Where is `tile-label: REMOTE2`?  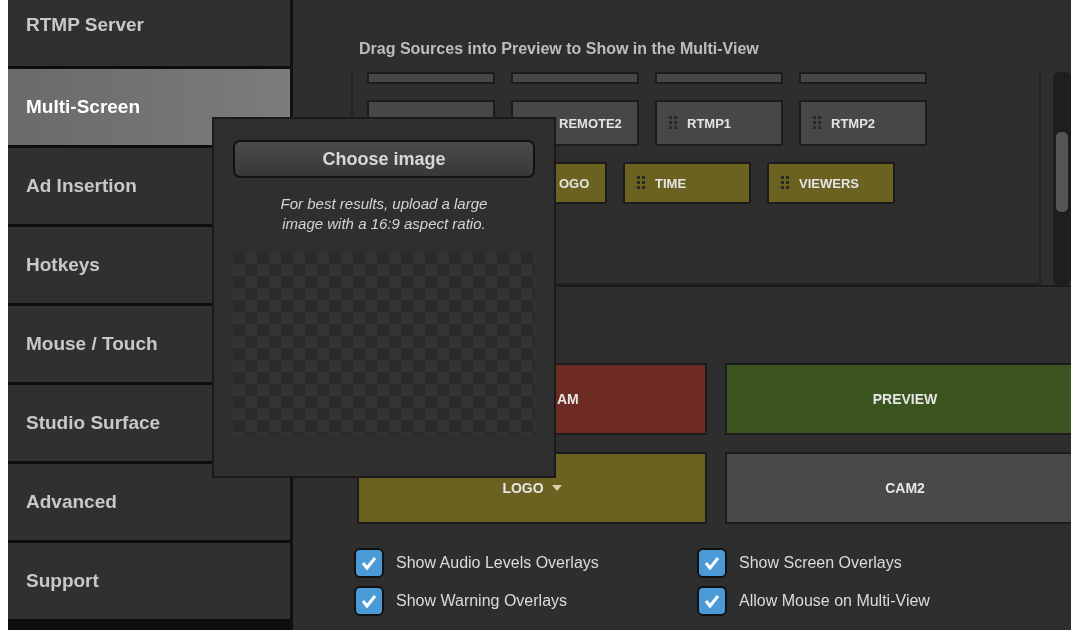 tile-label: REMOTE2 is located at coordinates (590, 123).